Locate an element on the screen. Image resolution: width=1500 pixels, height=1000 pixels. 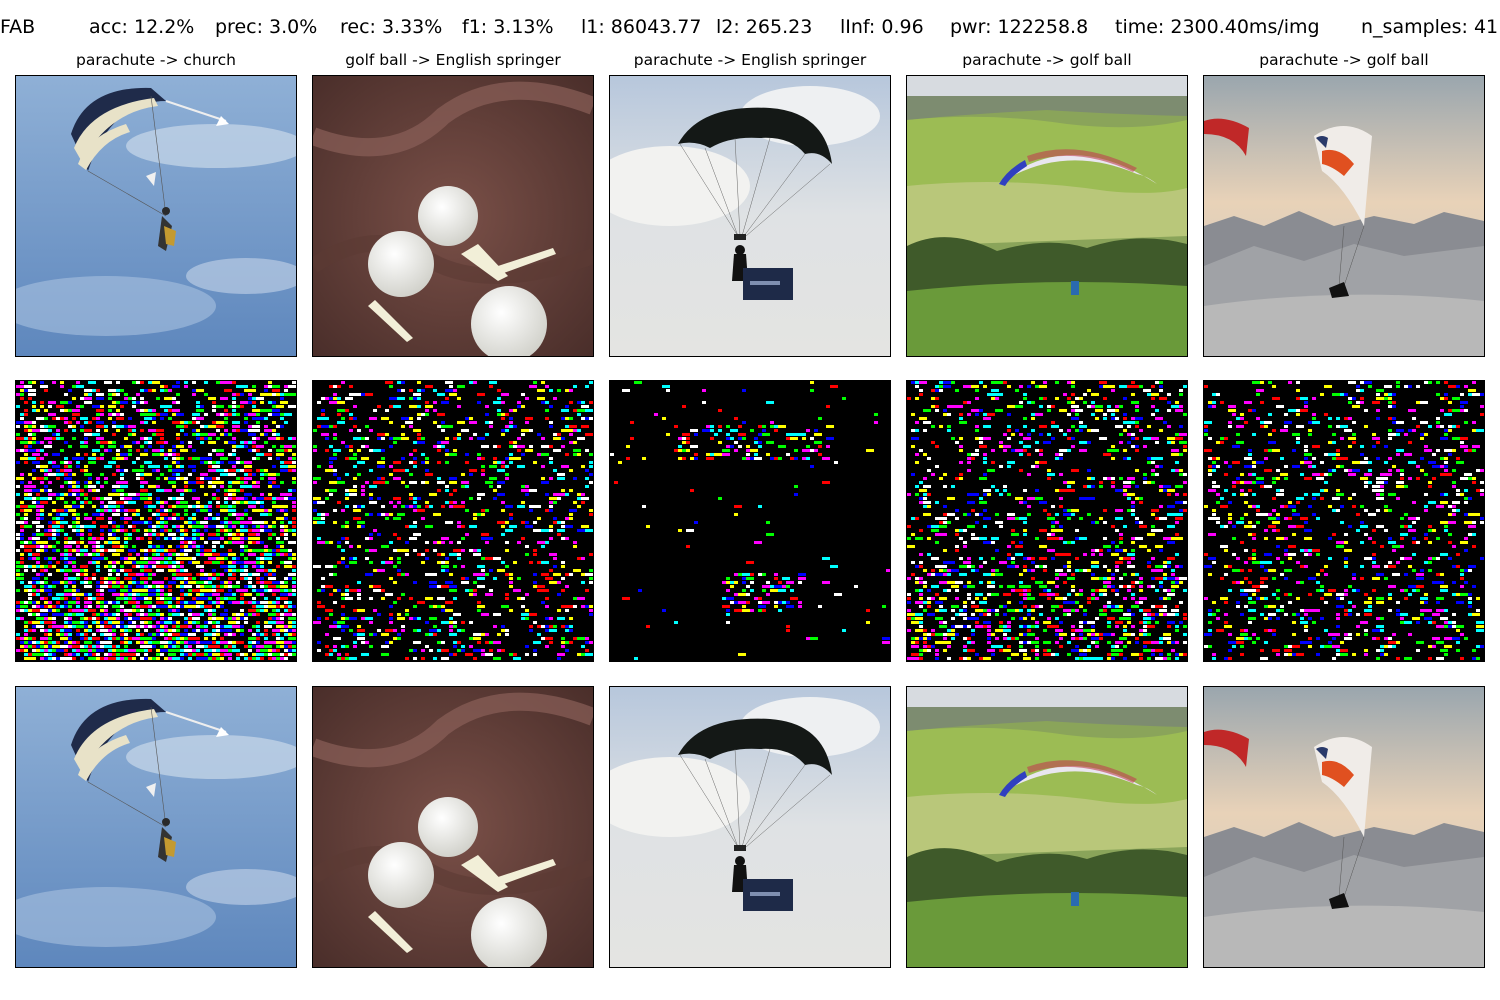
metric-accuracy: acc: 12.2% is located at coordinates (142, 27).